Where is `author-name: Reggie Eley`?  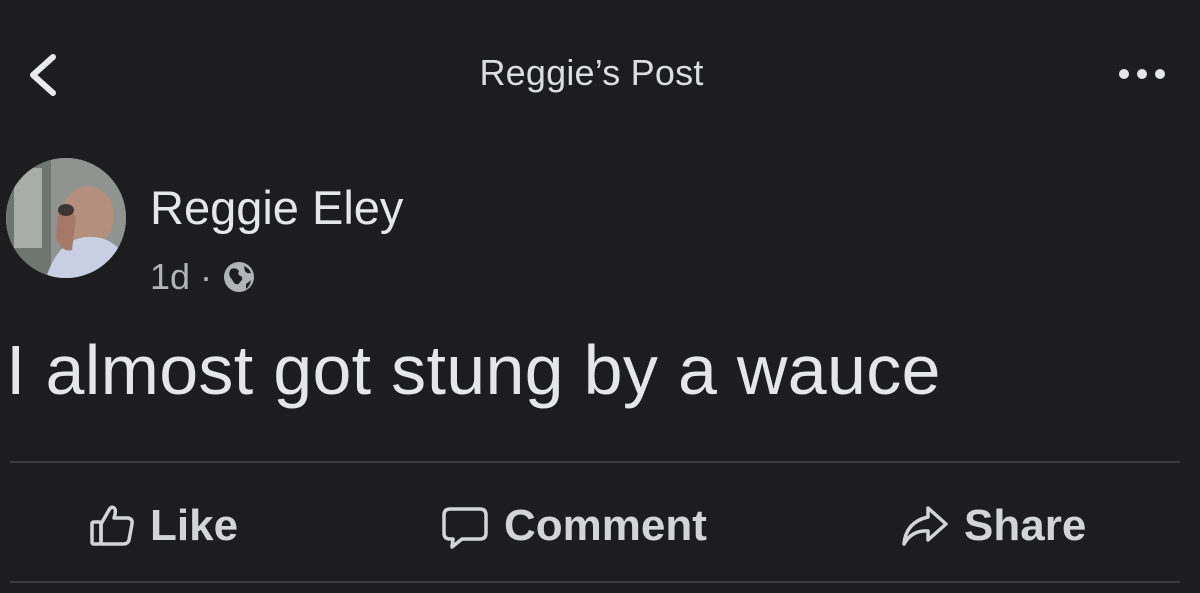
author-name: Reggie Eley is located at coordinates (276, 207).